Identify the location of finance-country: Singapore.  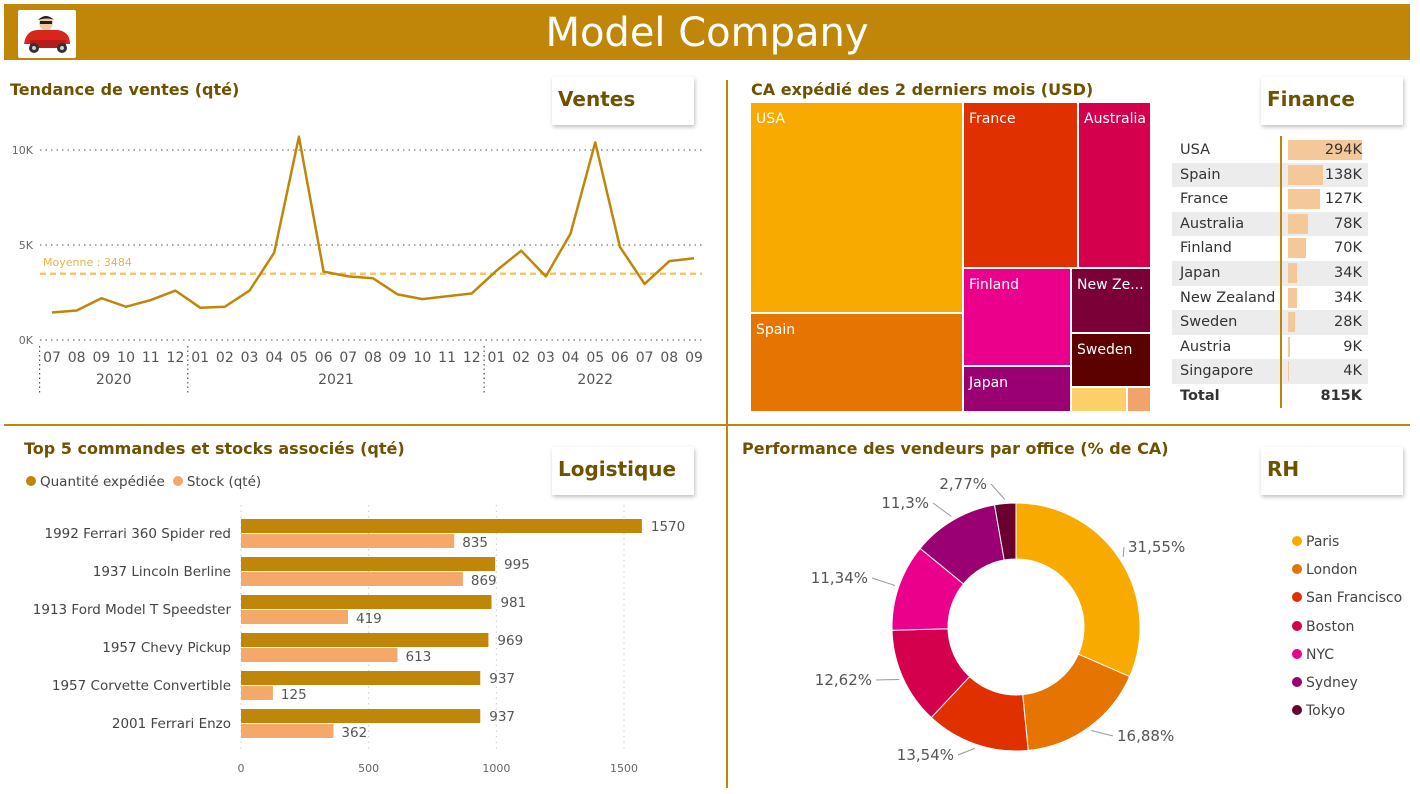
(1217, 371).